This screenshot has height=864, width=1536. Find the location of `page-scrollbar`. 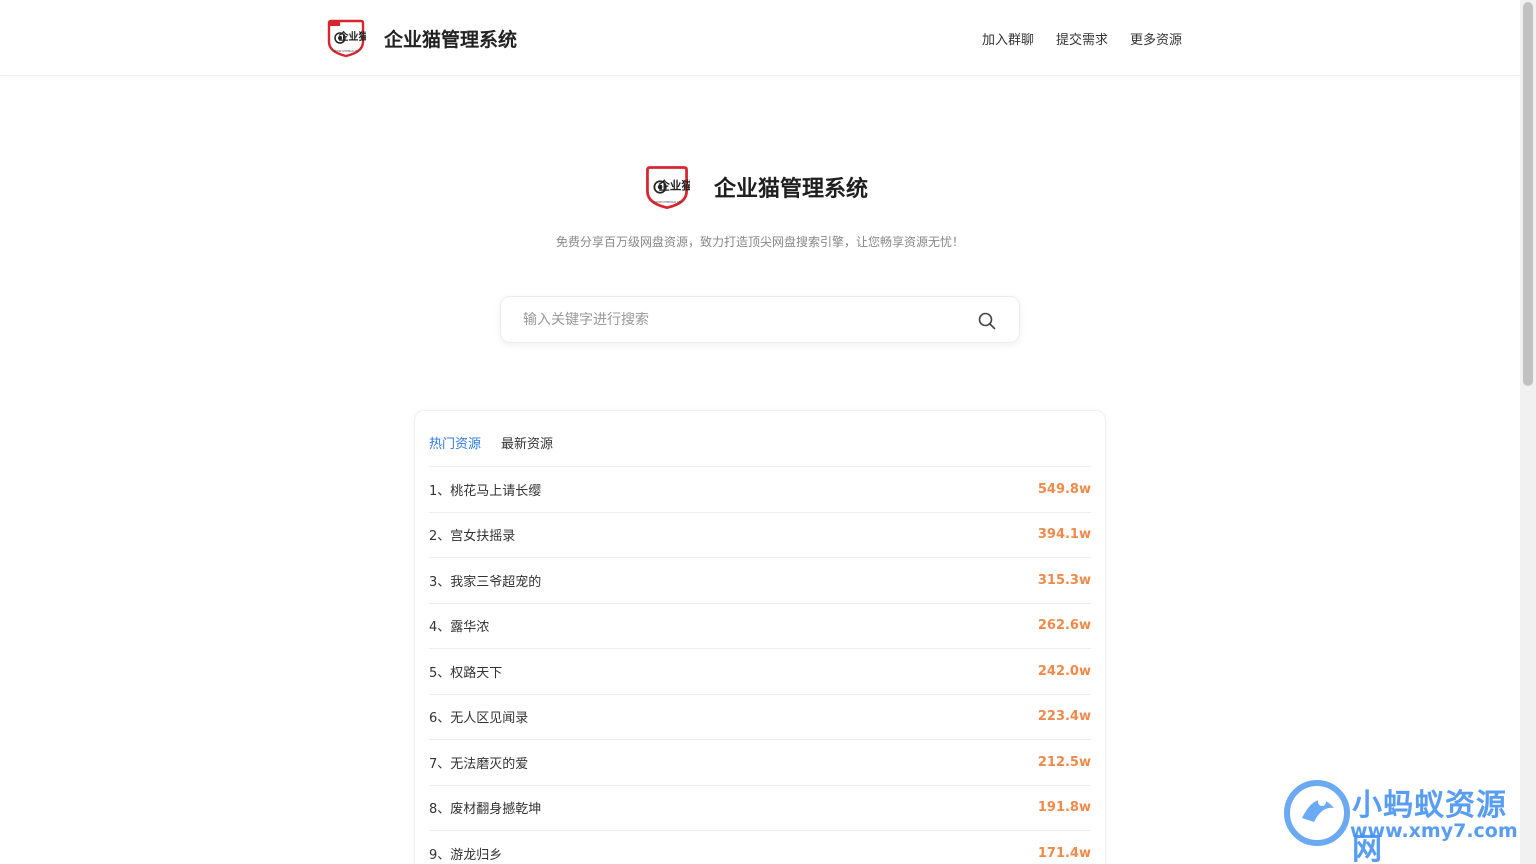

page-scrollbar is located at coordinates (1528, 432).